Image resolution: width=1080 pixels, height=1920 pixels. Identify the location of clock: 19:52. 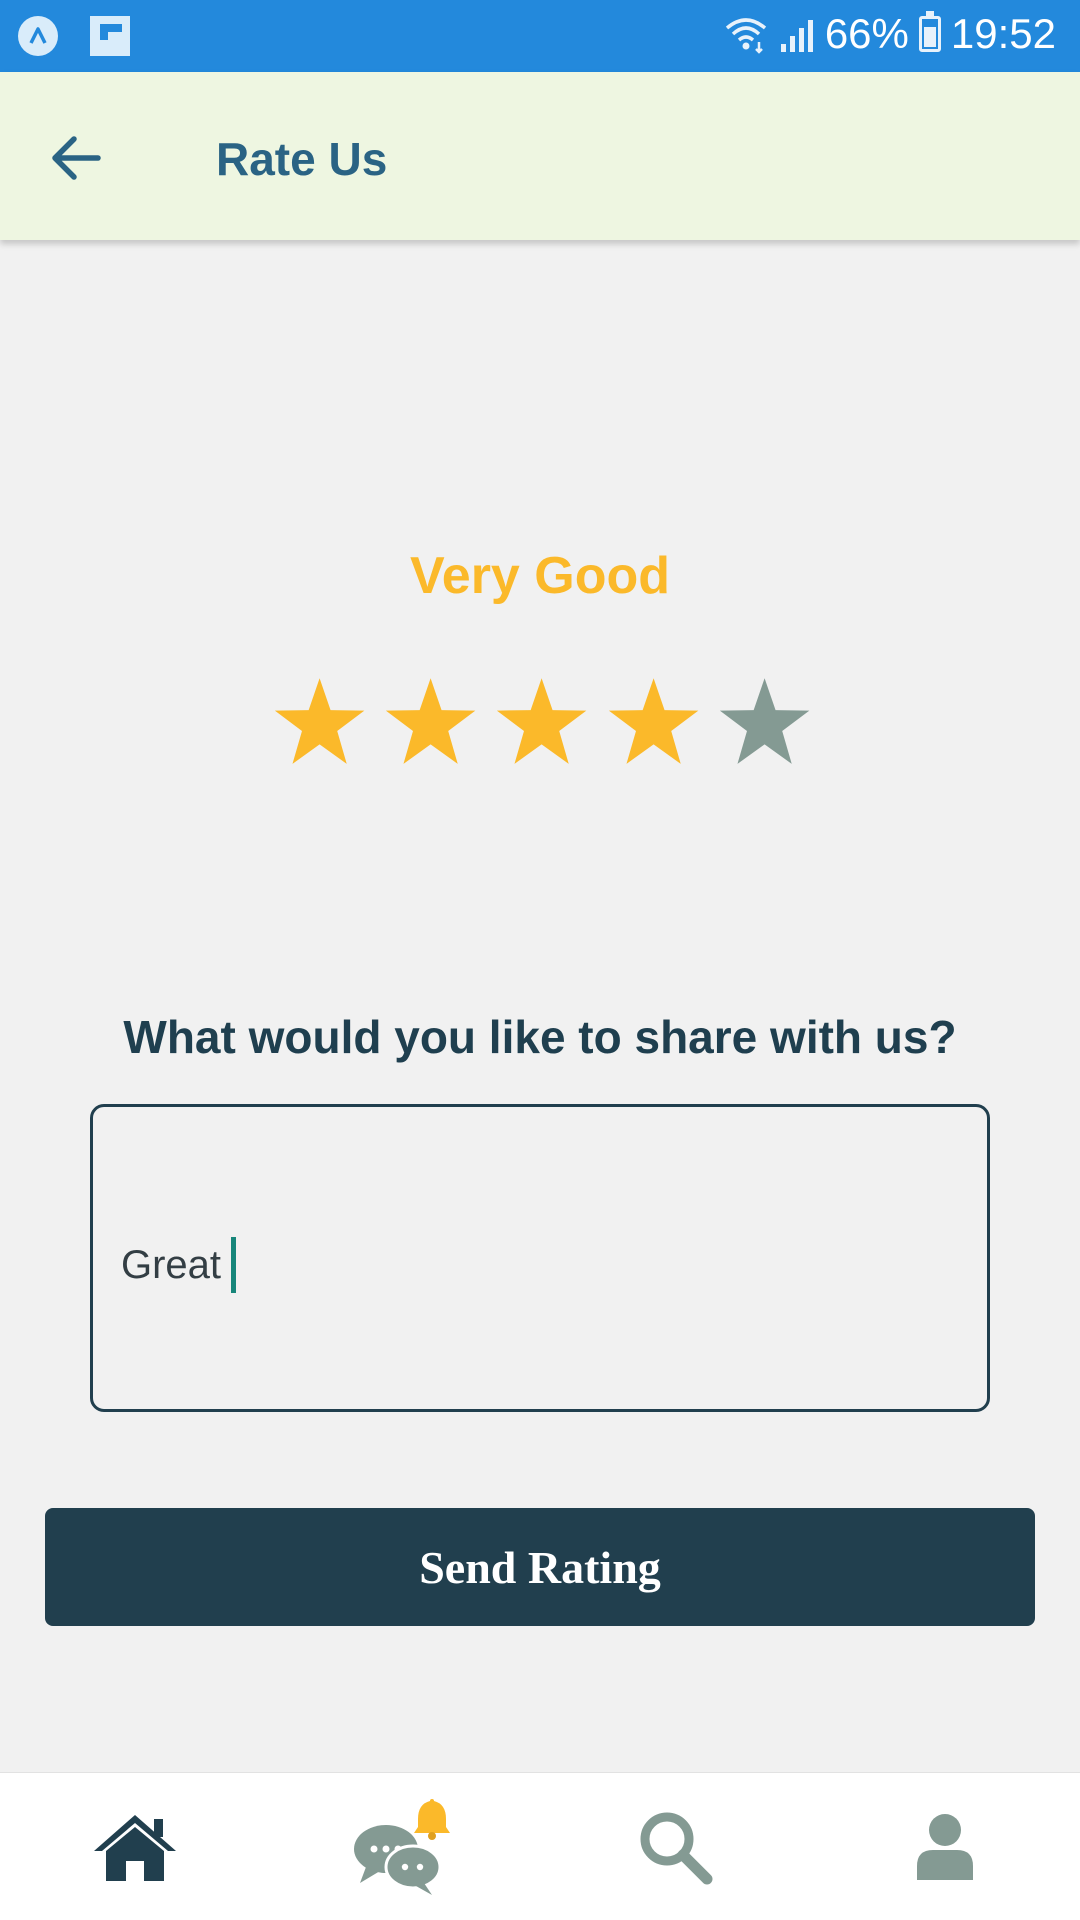
(1003, 33).